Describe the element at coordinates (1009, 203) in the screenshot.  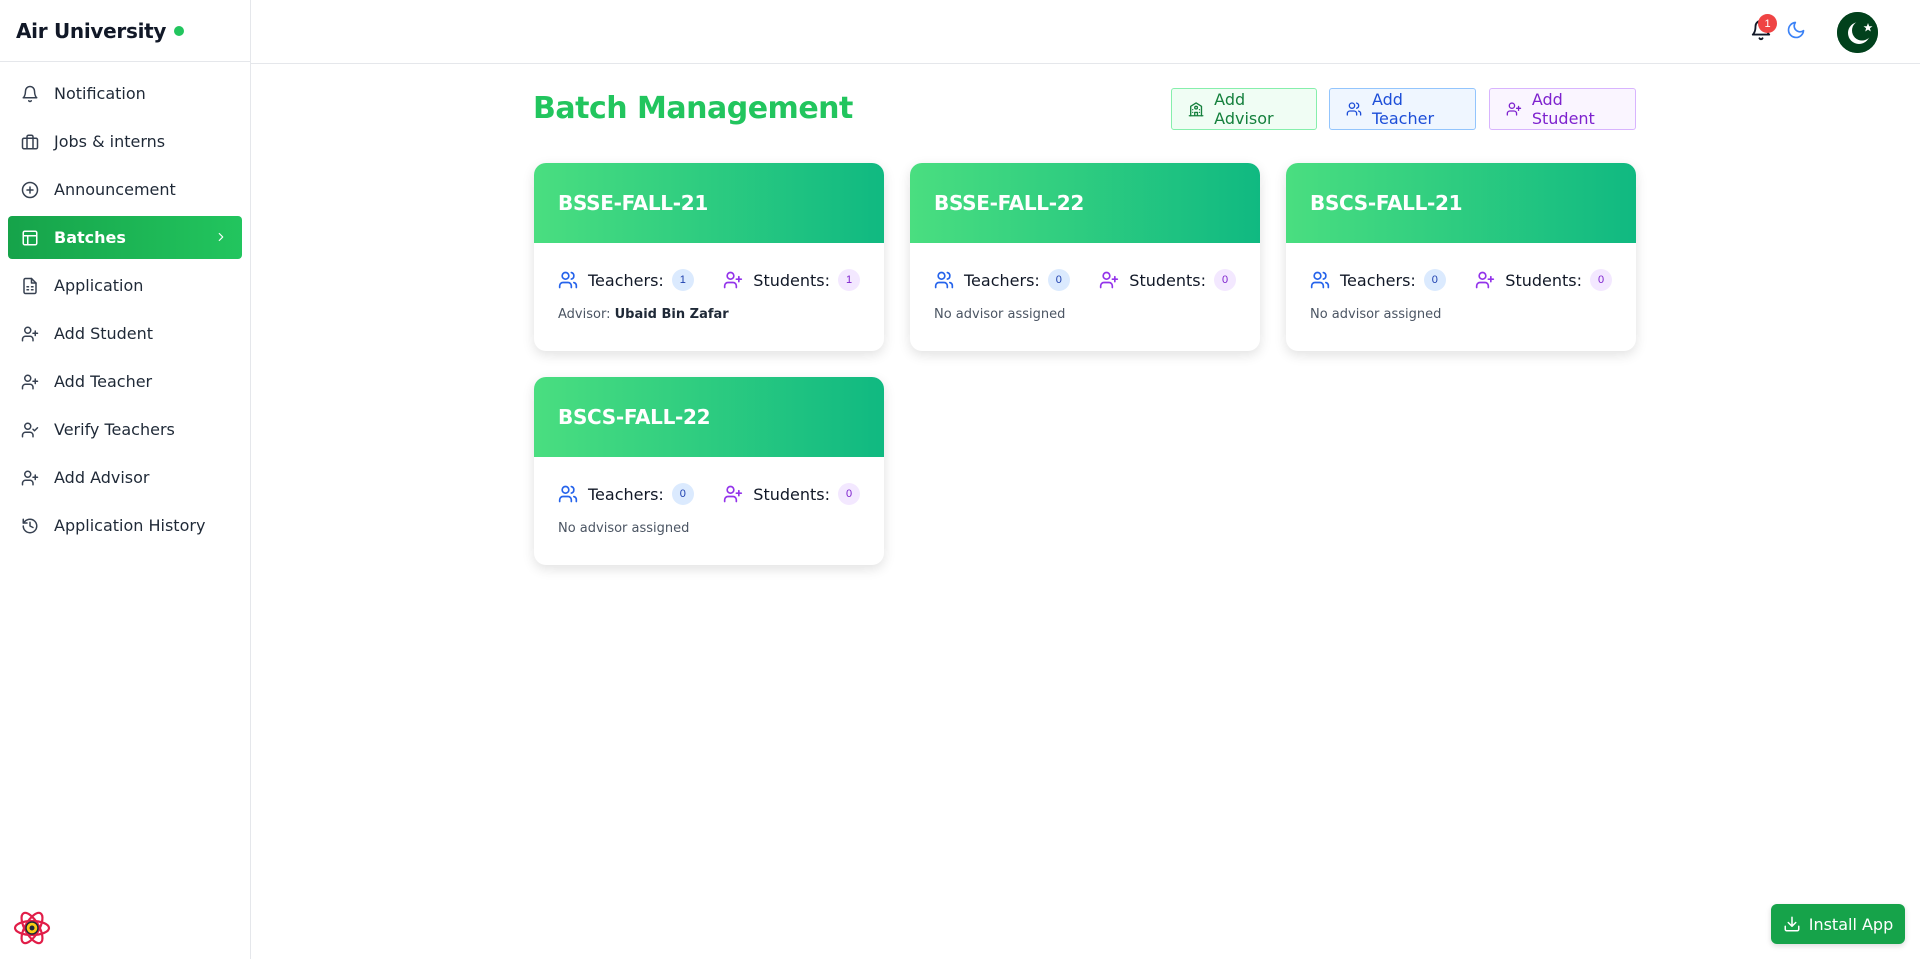
I see `batch-name: BSSE-FALL-22` at that location.